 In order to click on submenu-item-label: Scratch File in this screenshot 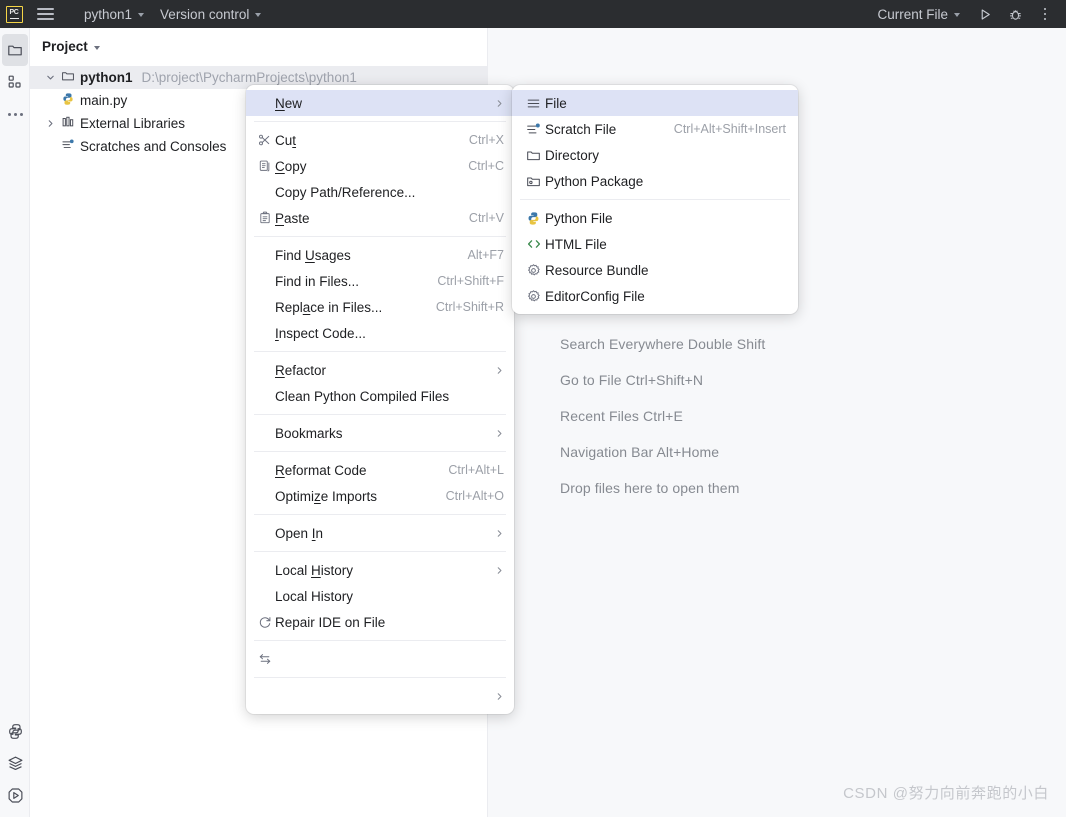, I will do `click(581, 129)`.